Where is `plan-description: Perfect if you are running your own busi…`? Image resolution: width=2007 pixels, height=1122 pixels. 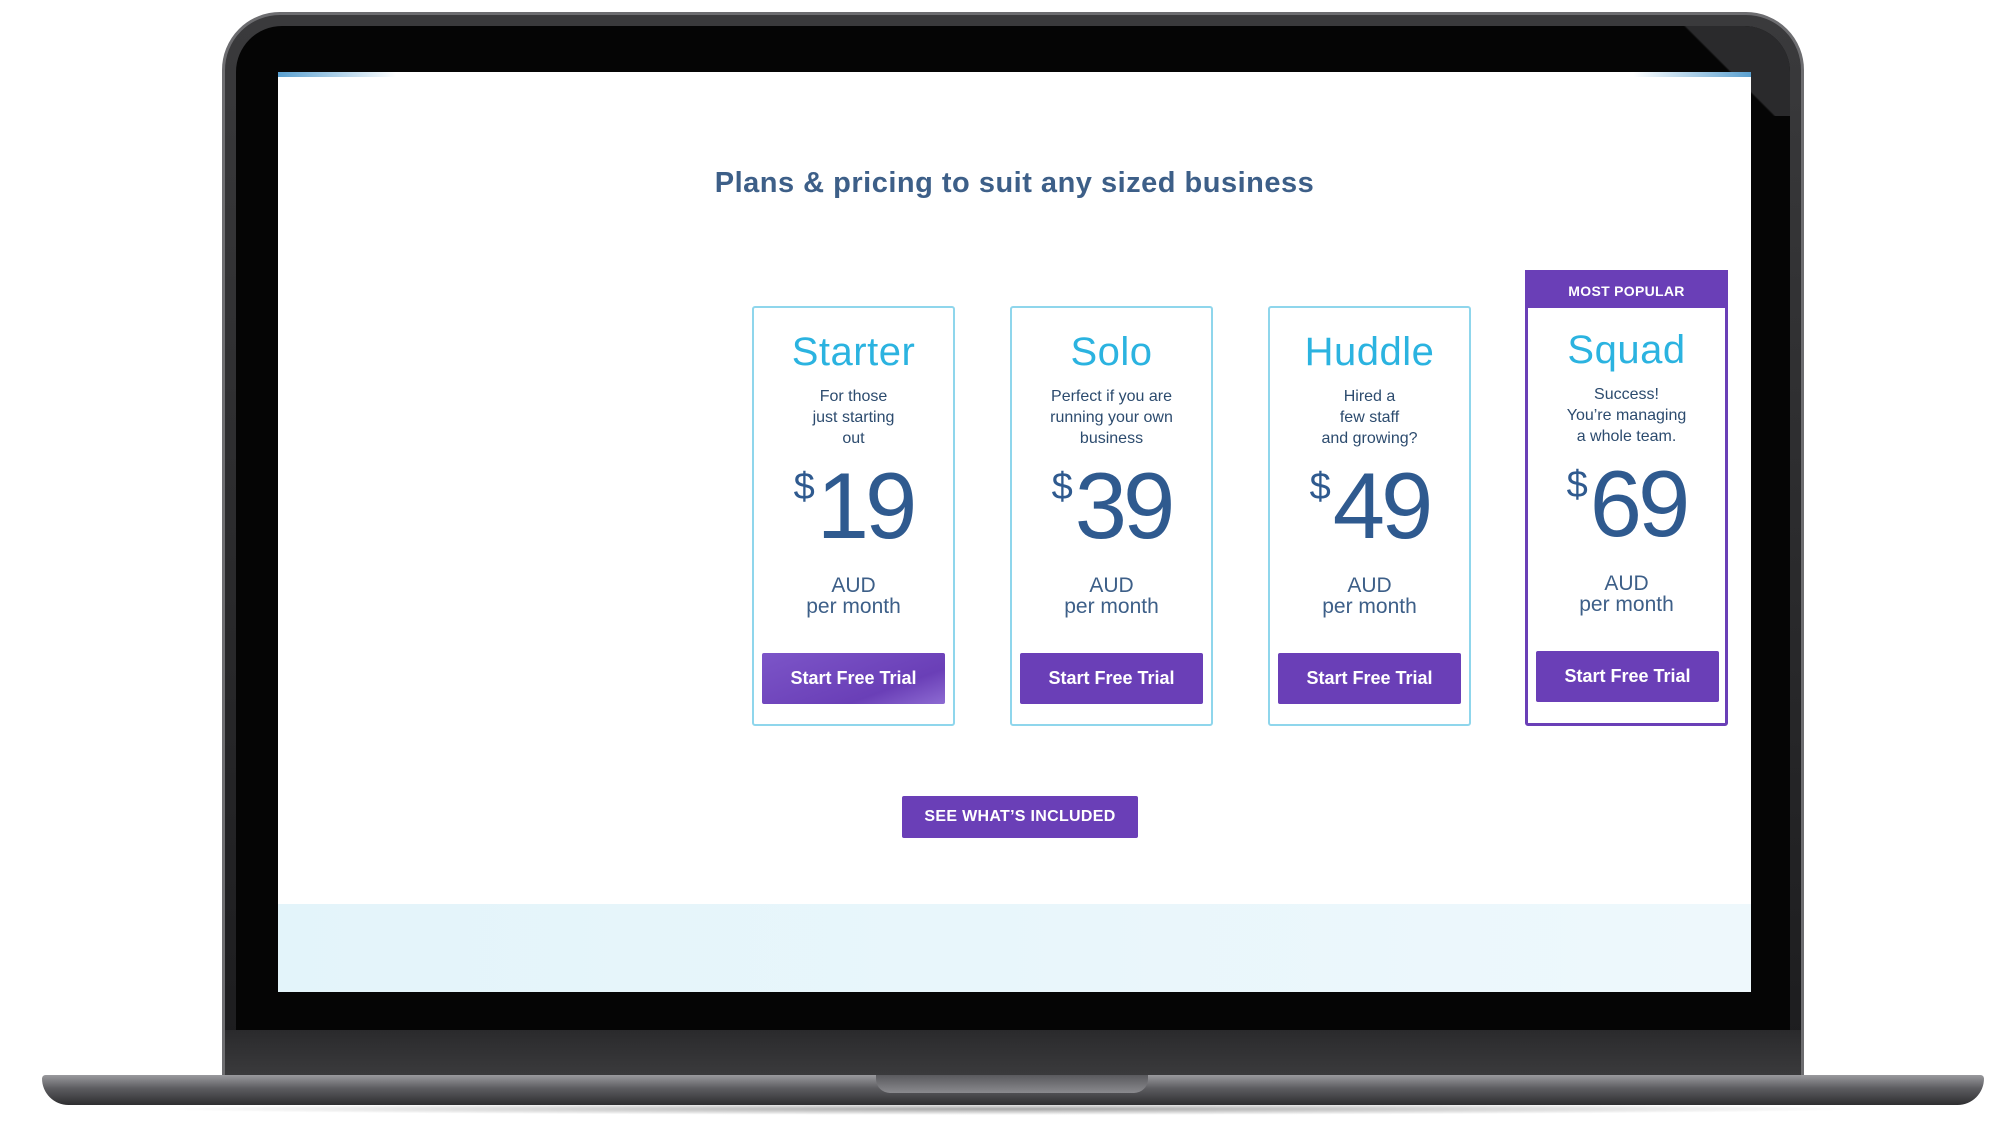 plan-description: Perfect if you are running your own busi… is located at coordinates (1111, 417).